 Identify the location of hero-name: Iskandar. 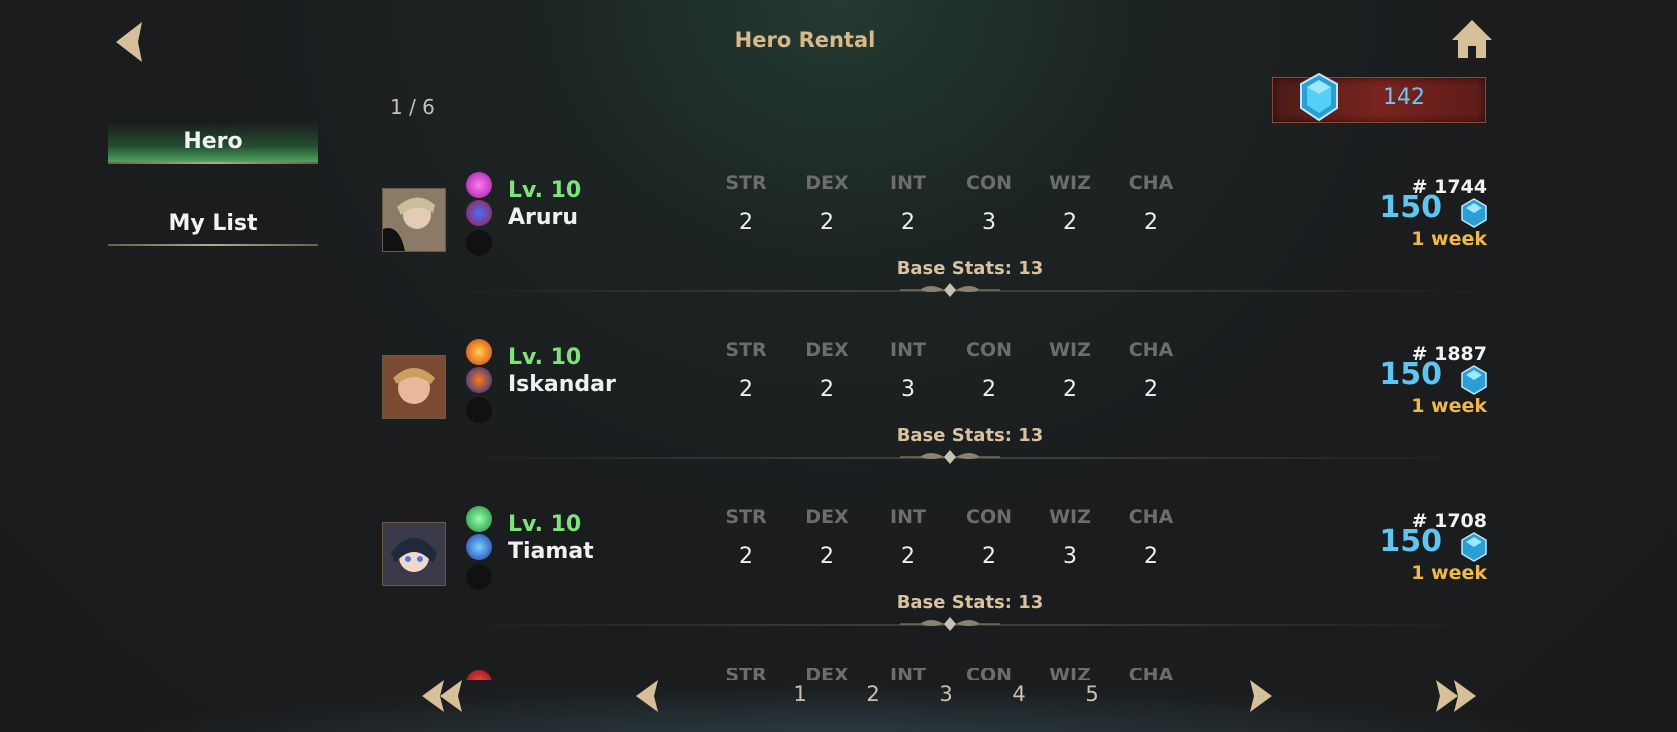
(562, 384).